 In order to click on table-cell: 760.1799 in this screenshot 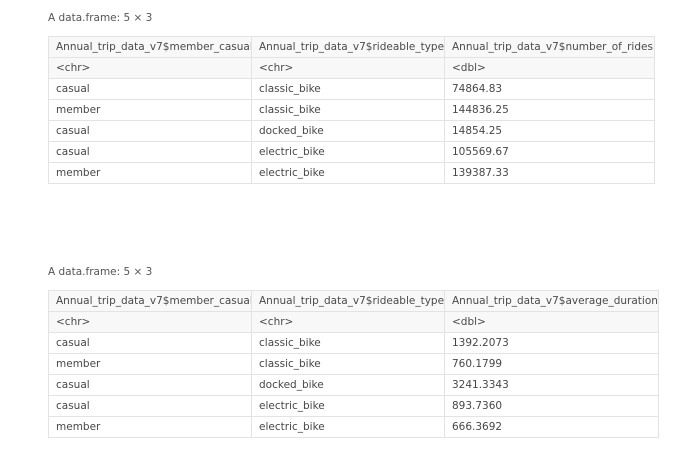, I will do `click(551, 364)`.